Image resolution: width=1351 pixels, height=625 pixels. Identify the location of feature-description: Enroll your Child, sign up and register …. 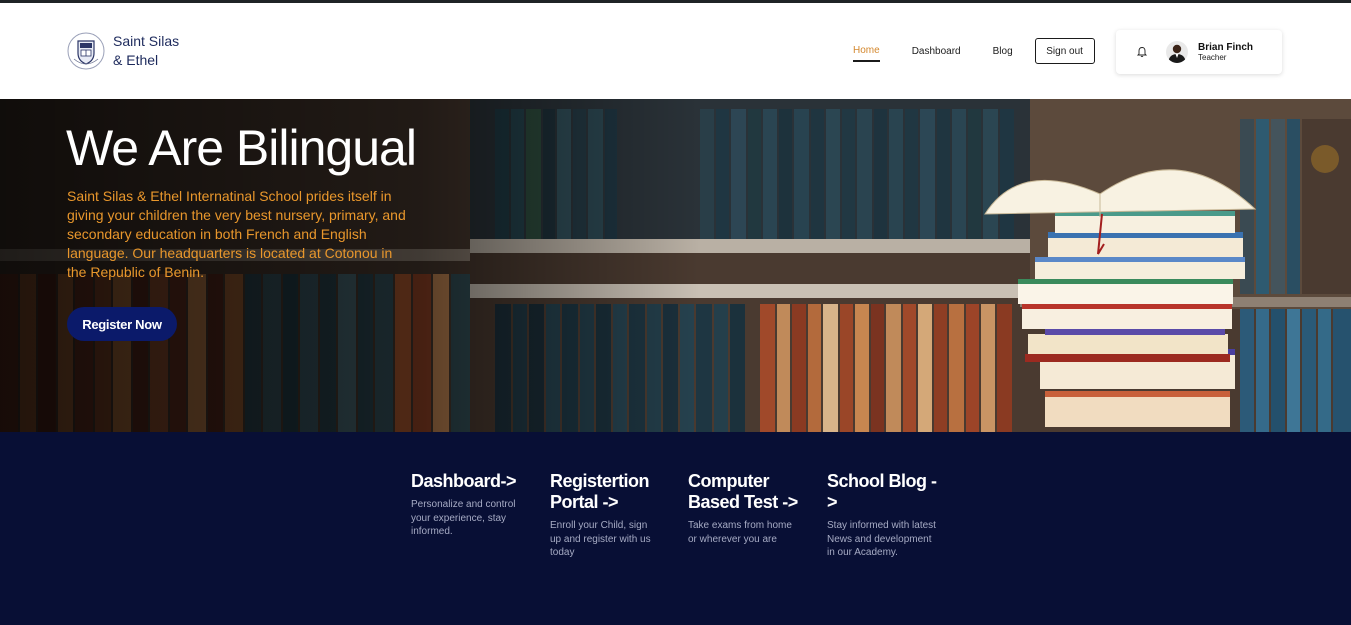
(600, 539).